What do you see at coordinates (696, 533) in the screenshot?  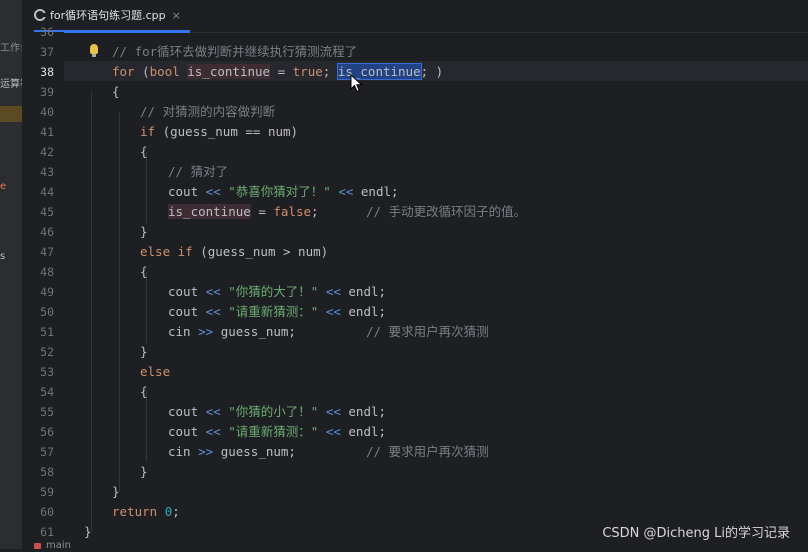 I see `watermark: CSDN @Dicheng Li的学习记录` at bounding box center [696, 533].